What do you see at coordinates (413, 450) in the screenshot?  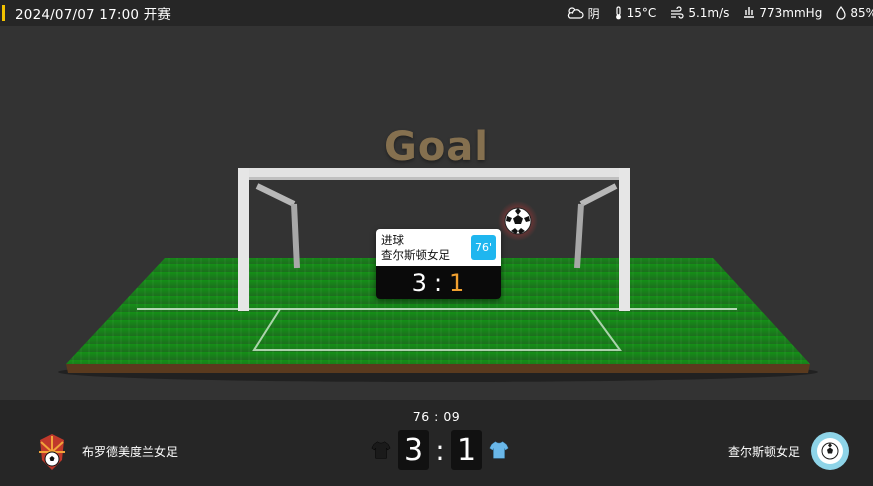 I see `home-score: 3` at bounding box center [413, 450].